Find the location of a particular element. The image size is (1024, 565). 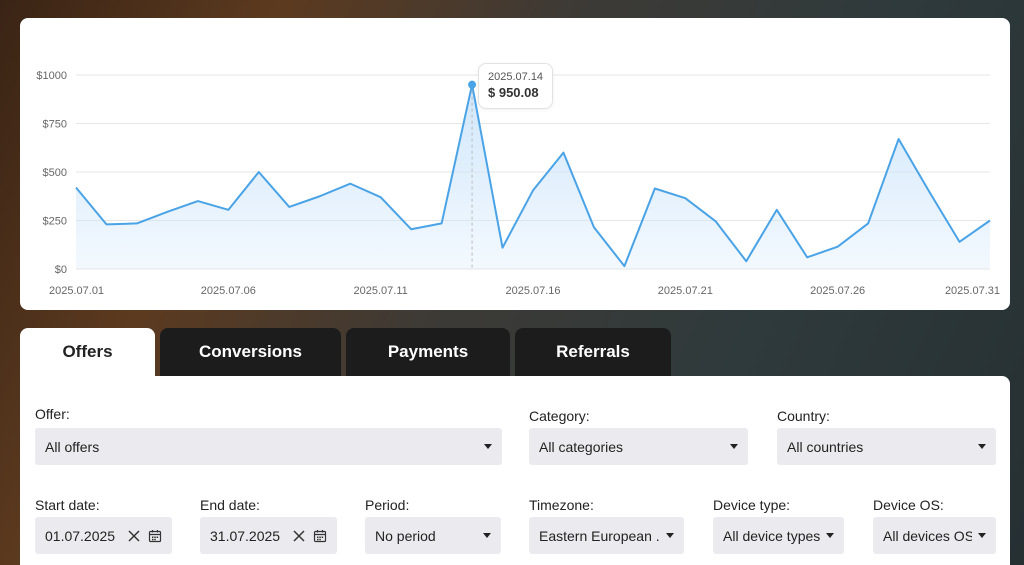

start-date-input: 01.07.2025 is located at coordinates (103, 535).